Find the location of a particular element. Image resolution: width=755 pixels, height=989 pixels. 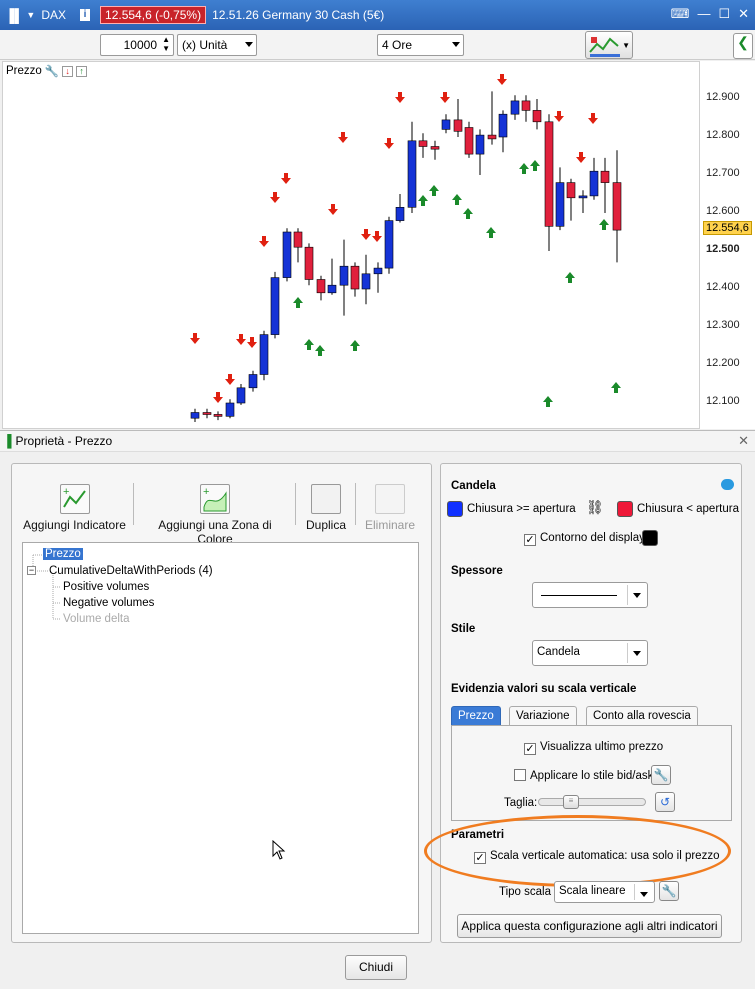

tab-conto-alla-rovescia: Conto alla rovescia is located at coordinates (642, 716).